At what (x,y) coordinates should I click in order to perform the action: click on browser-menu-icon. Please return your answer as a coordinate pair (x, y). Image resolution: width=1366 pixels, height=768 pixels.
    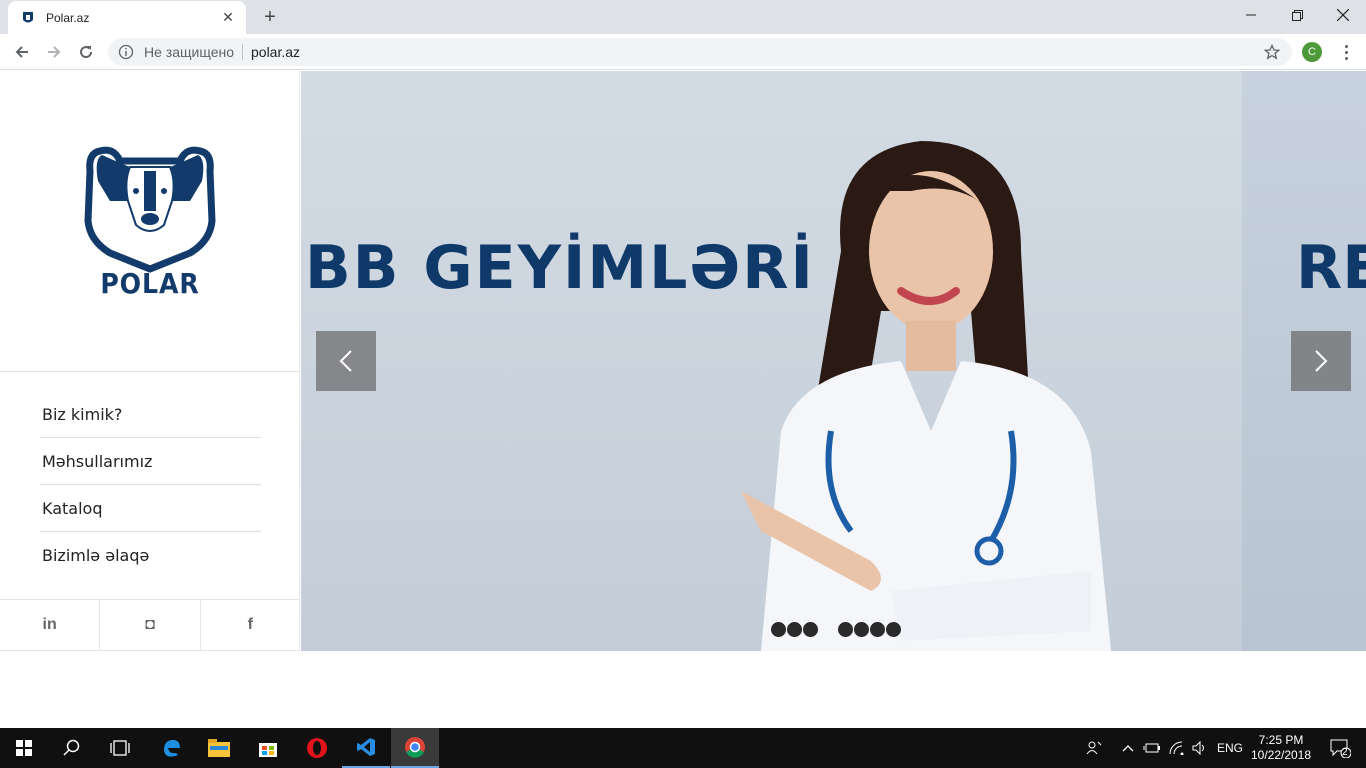
    Looking at the image, I should click on (1346, 52).